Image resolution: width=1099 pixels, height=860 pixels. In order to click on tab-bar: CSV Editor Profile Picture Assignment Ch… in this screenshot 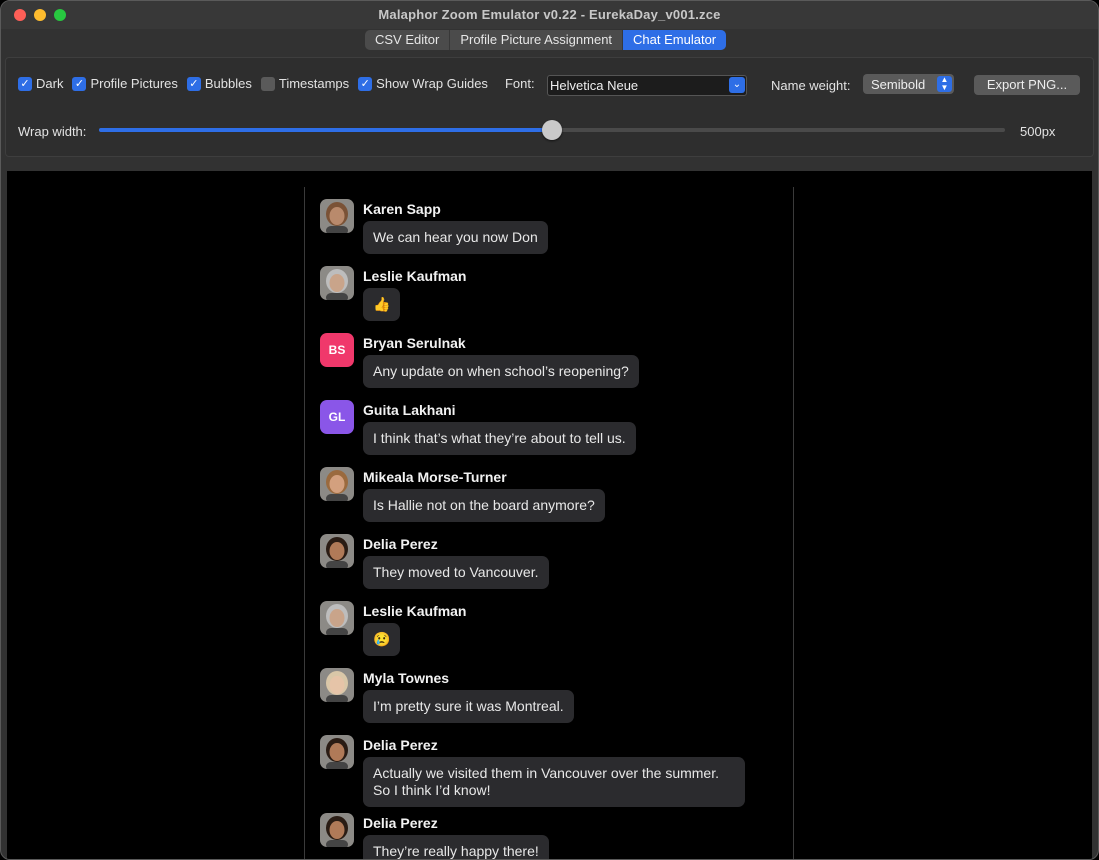, I will do `click(546, 40)`.